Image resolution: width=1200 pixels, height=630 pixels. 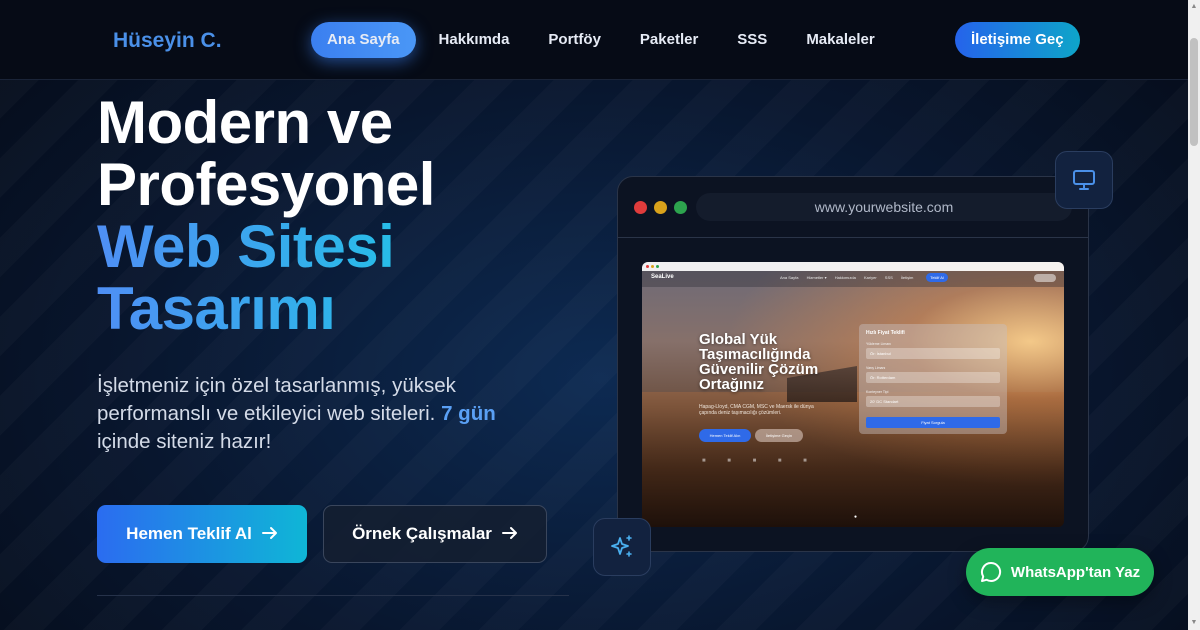 What do you see at coordinates (574, 40) in the screenshot?
I see `nav-item-portfoy: Portföy` at bounding box center [574, 40].